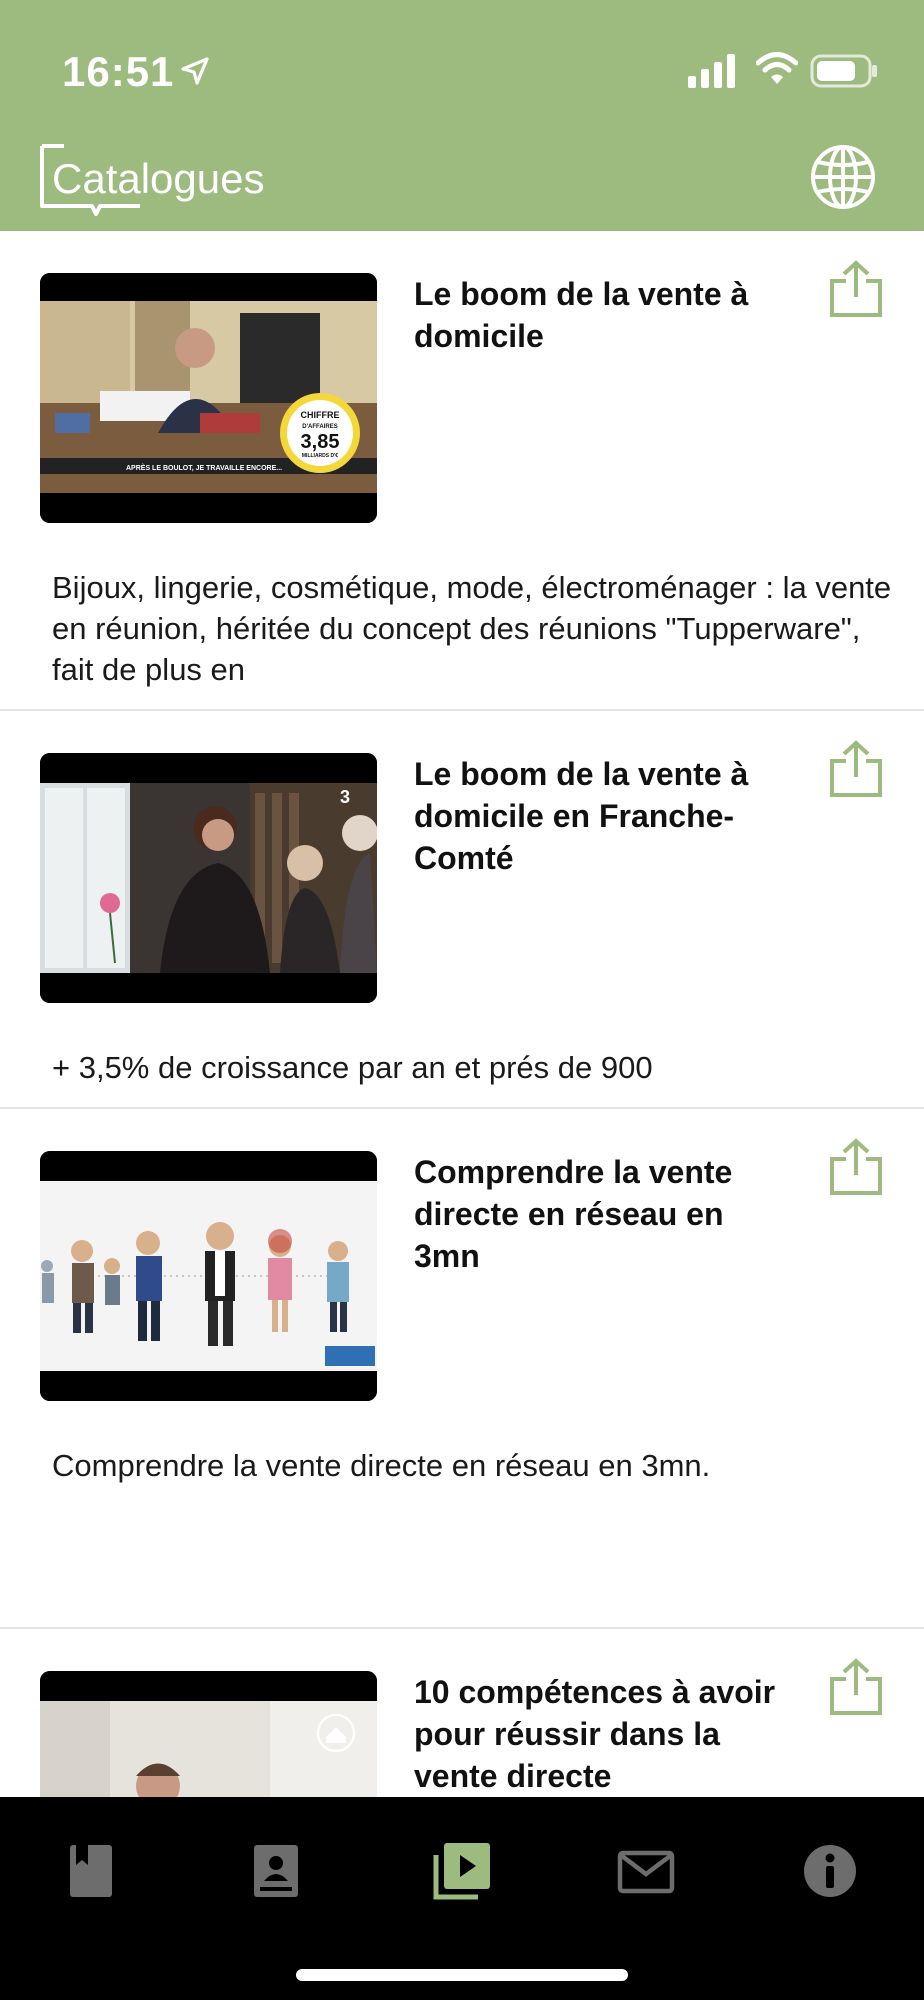 This screenshot has height=2000, width=924. Describe the element at coordinates (320, 415) in the screenshot. I see `badge-line1: CHIFFRE` at that location.